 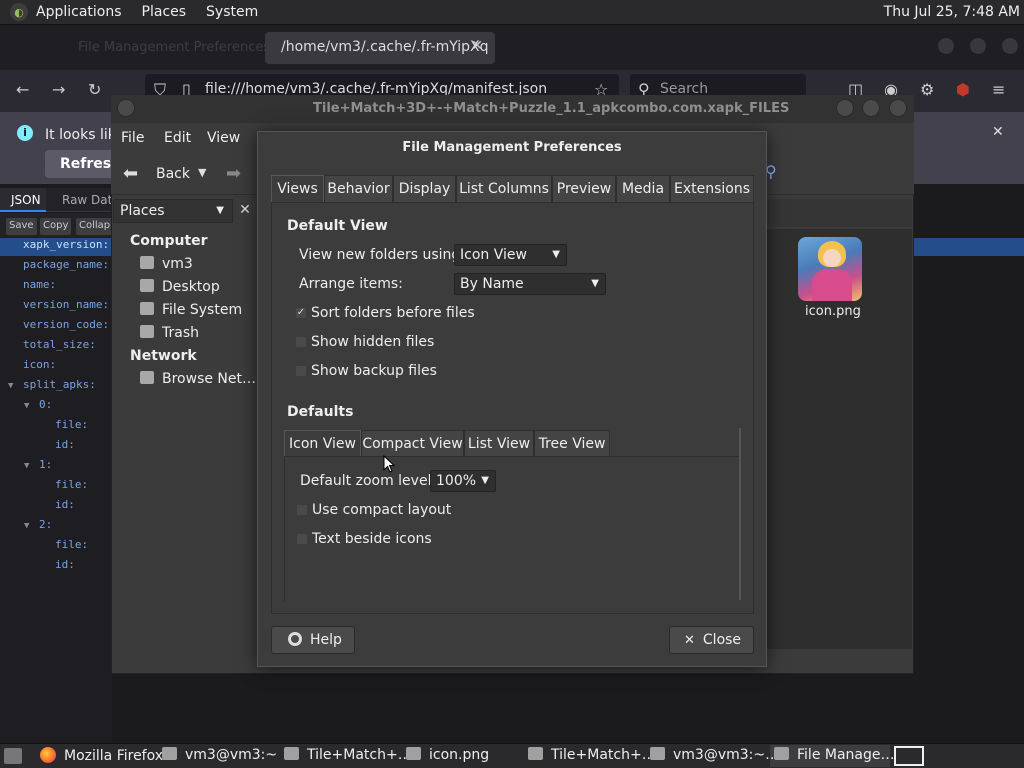 What do you see at coordinates (223, 138) in the screenshot?
I see `view-menu: View` at bounding box center [223, 138].